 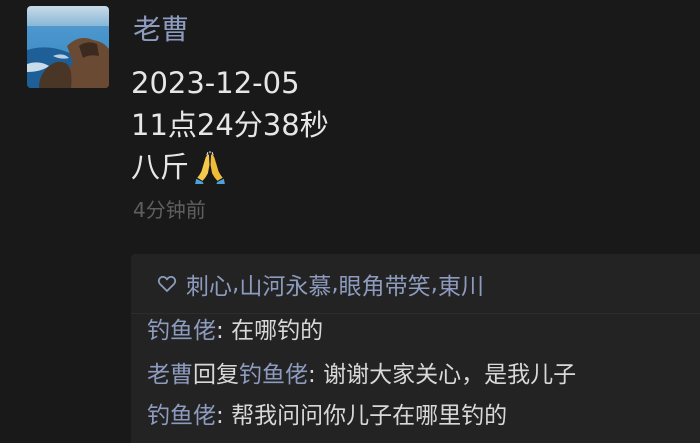 I want to click on post-time-line: 11点24分38秒, so click(x=230, y=125).